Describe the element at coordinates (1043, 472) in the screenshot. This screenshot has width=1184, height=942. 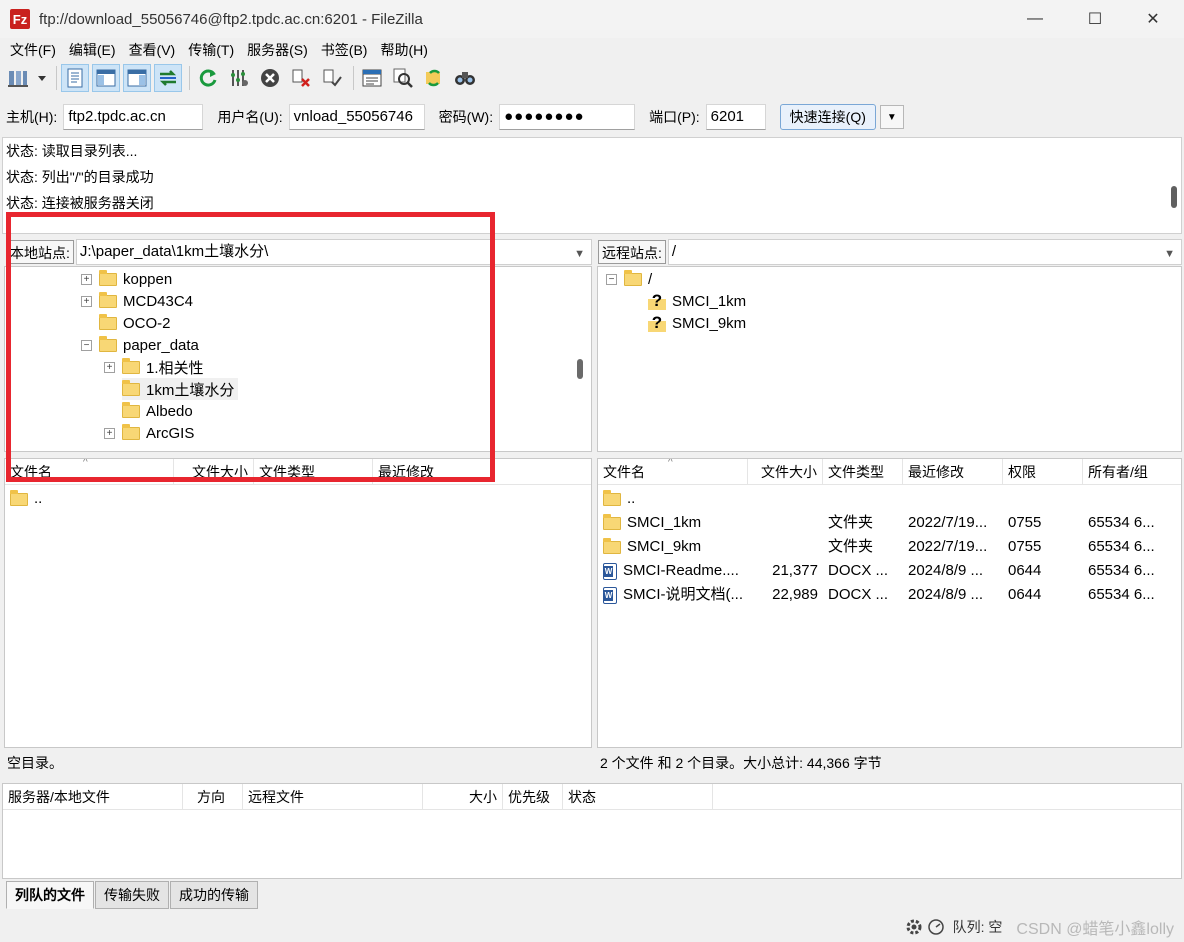
I see `column-permissions: 权限` at that location.